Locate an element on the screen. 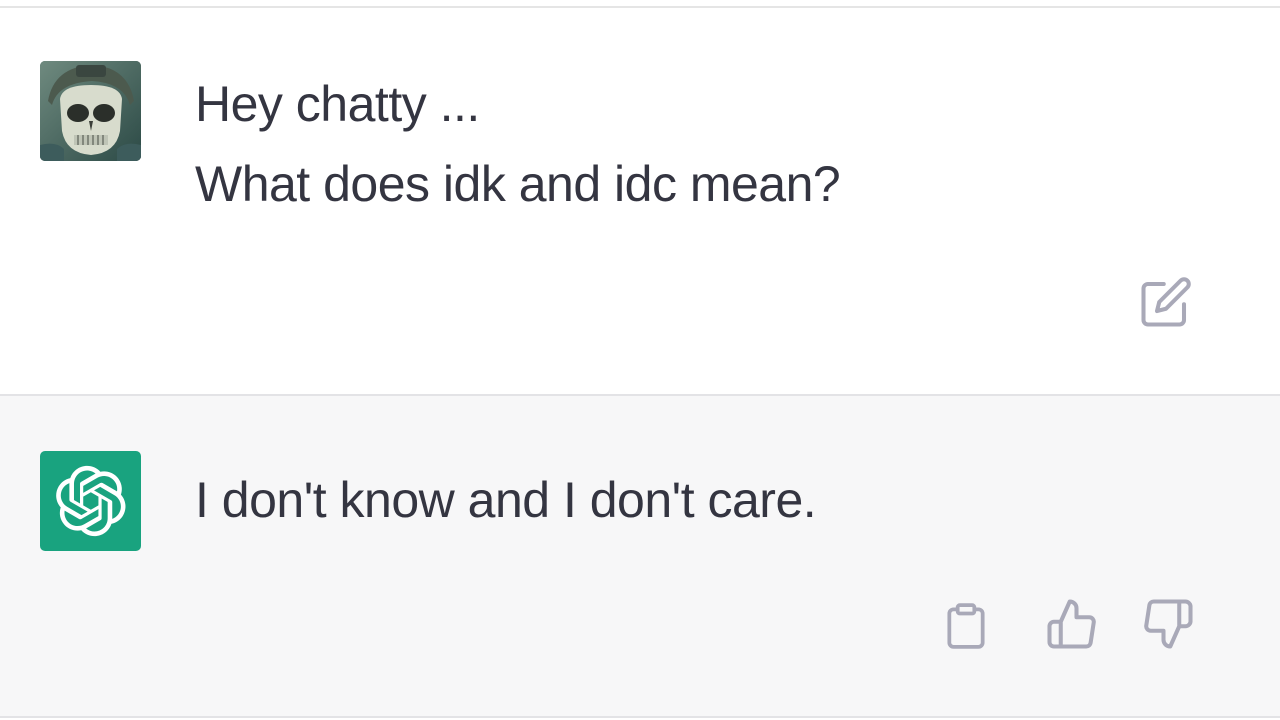  copy-icon is located at coordinates (966, 626).